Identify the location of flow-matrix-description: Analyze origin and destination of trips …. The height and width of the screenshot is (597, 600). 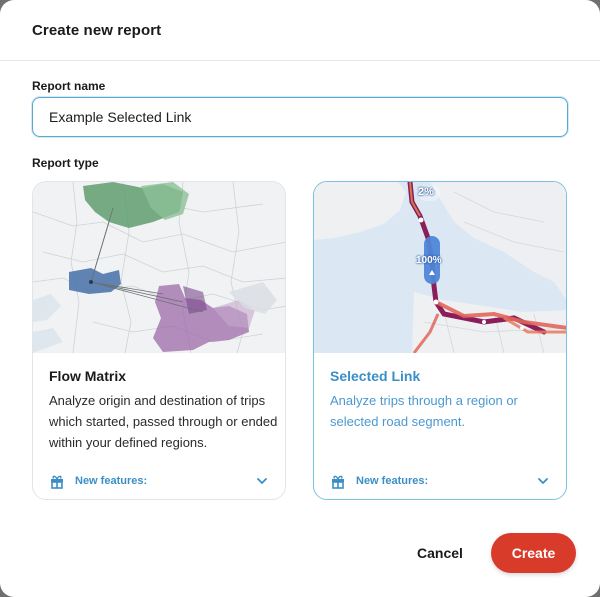
(163, 421).